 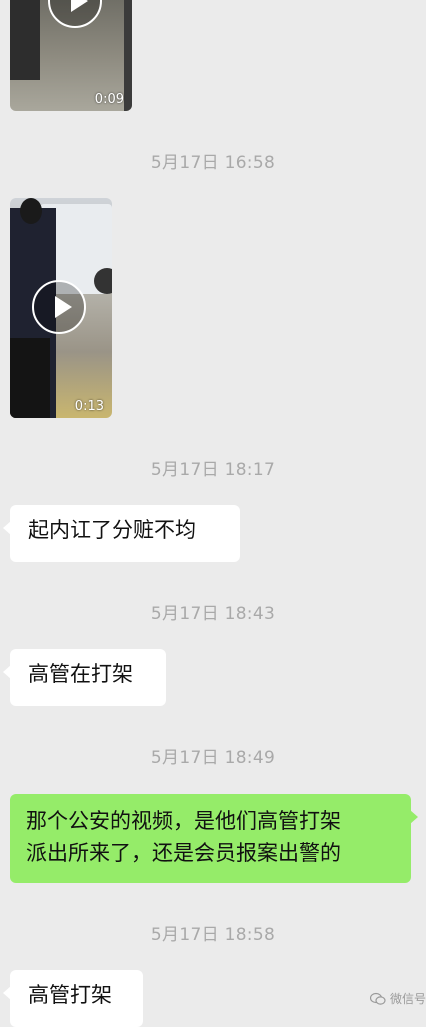 I want to click on message-text: 高管打架, so click(x=70, y=995).